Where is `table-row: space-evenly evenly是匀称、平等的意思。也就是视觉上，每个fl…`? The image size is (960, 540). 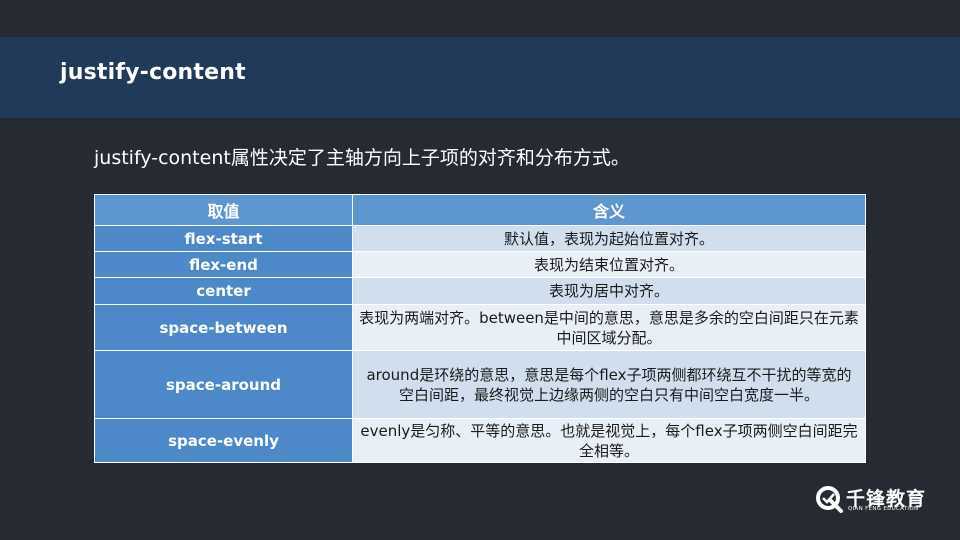
table-row: space-evenly evenly是匀称、平等的意思。也就是视觉上，每个fl… is located at coordinates (480, 440).